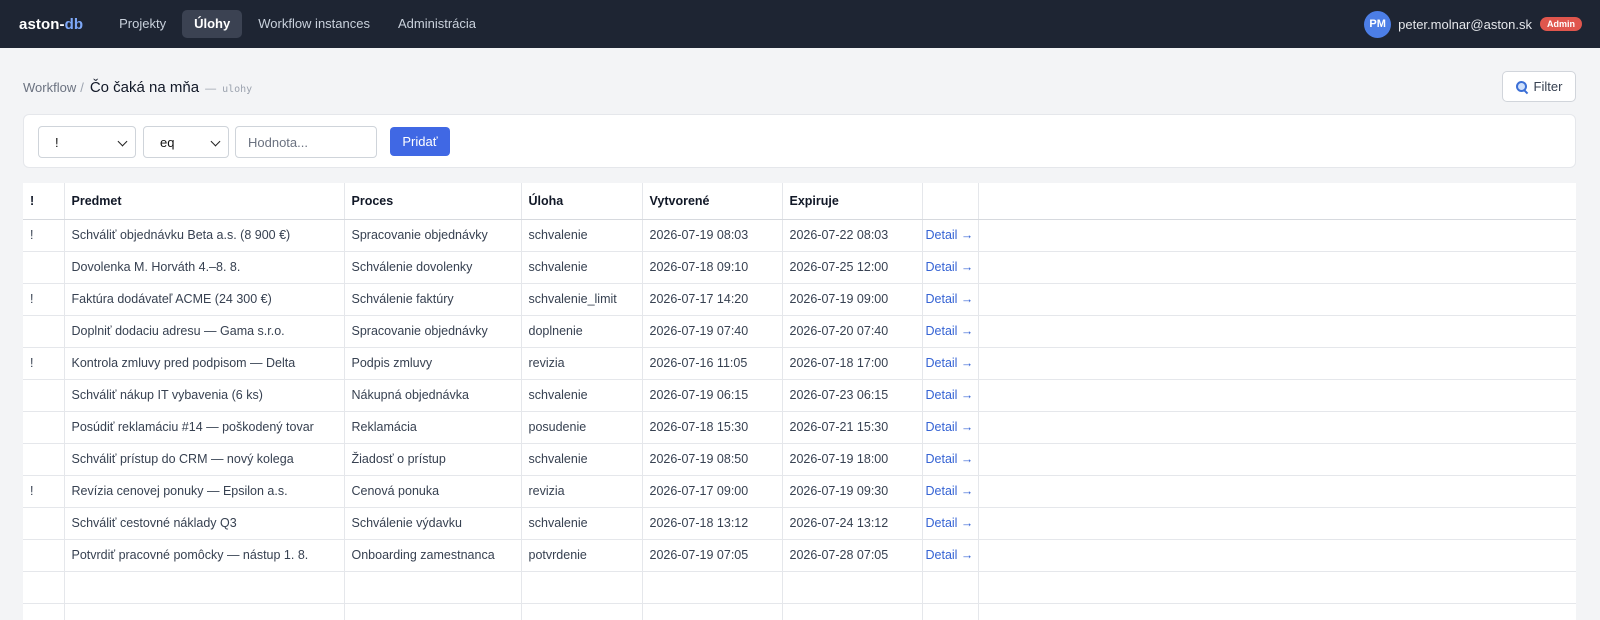 This screenshot has height=620, width=1600. Describe the element at coordinates (712, 459) in the screenshot. I see `created-cell: 2026-07-19 08:50` at that location.